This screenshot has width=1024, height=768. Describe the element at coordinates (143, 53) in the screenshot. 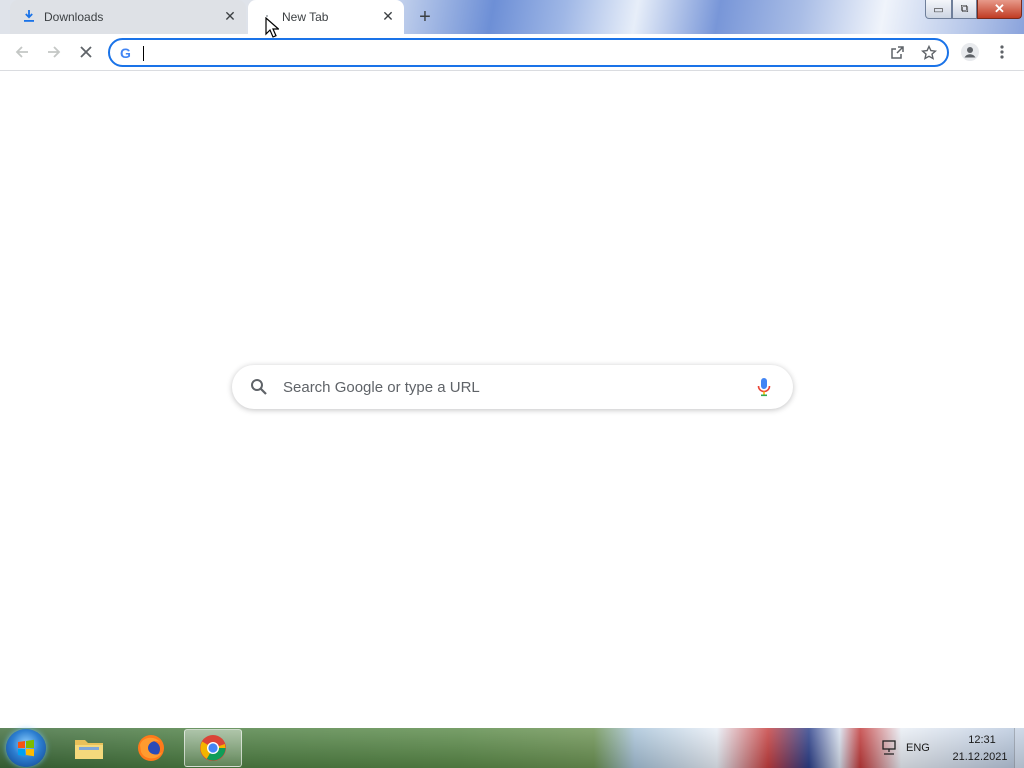

I see `text-caret` at that location.